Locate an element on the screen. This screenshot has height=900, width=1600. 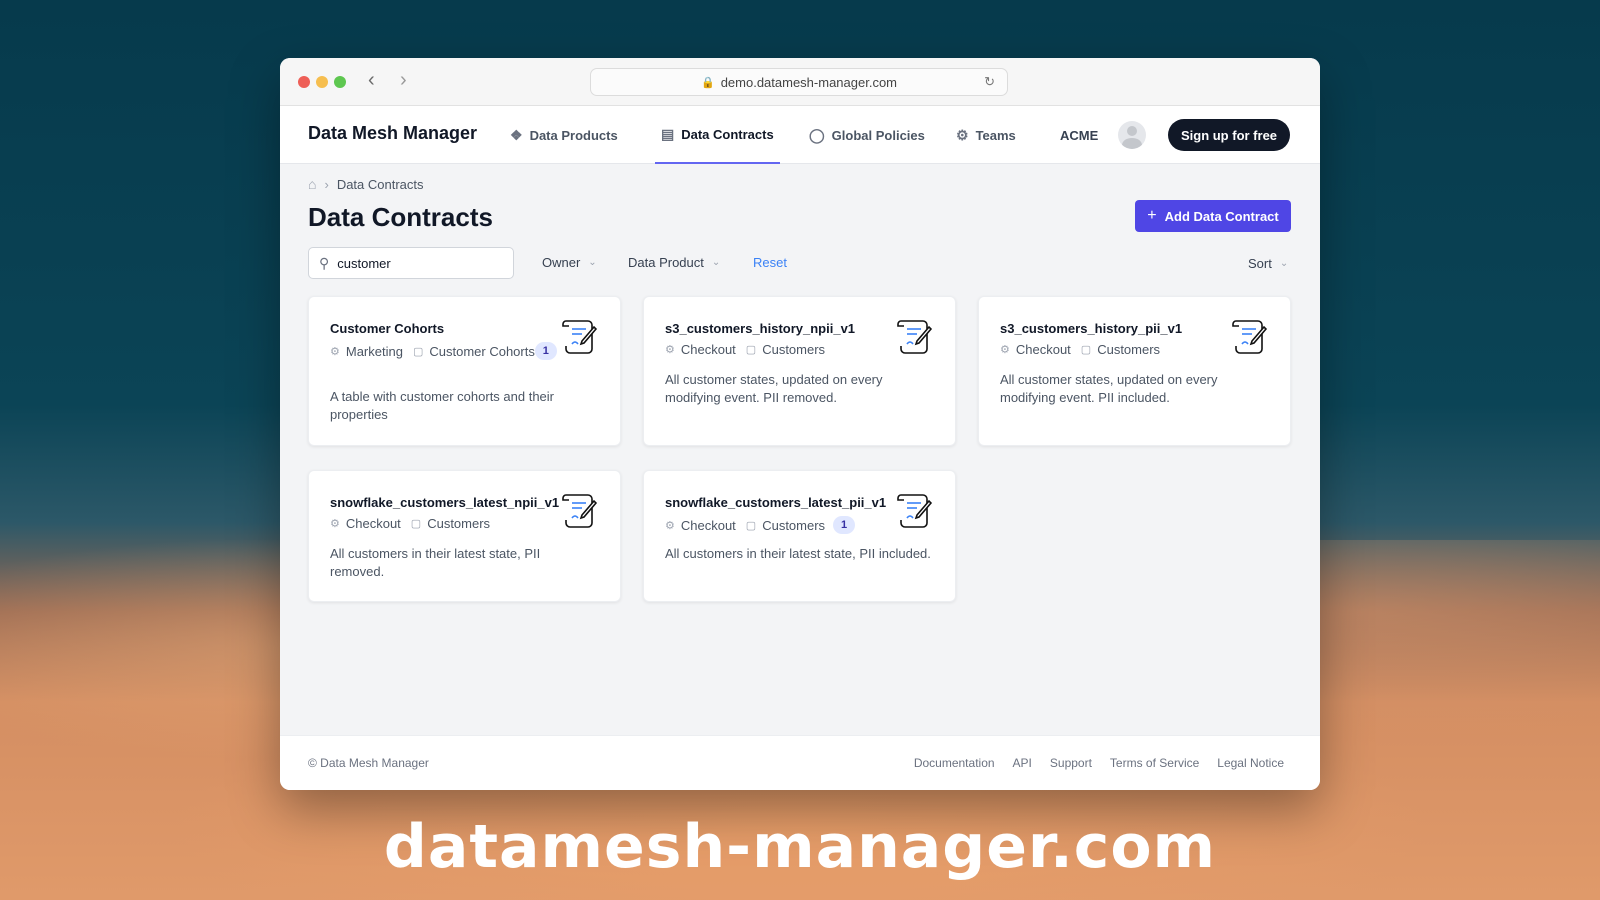
search-box: ⚲ is located at coordinates (411, 263).